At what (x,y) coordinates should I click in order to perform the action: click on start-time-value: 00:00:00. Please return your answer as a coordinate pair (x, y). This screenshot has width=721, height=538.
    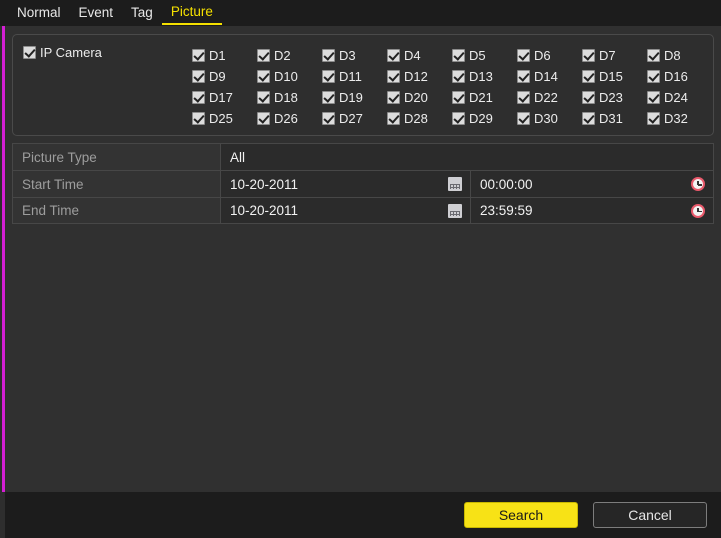
    Looking at the image, I should click on (506, 184).